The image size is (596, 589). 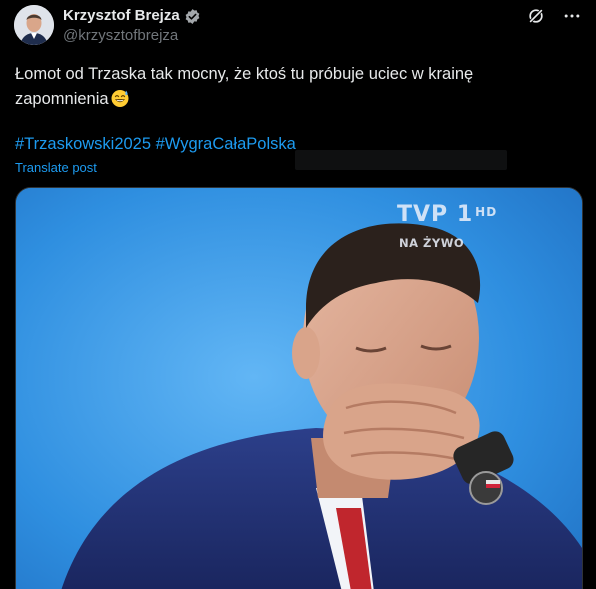 What do you see at coordinates (465, 214) in the screenshot?
I see `tvp-channel-number: 1` at bounding box center [465, 214].